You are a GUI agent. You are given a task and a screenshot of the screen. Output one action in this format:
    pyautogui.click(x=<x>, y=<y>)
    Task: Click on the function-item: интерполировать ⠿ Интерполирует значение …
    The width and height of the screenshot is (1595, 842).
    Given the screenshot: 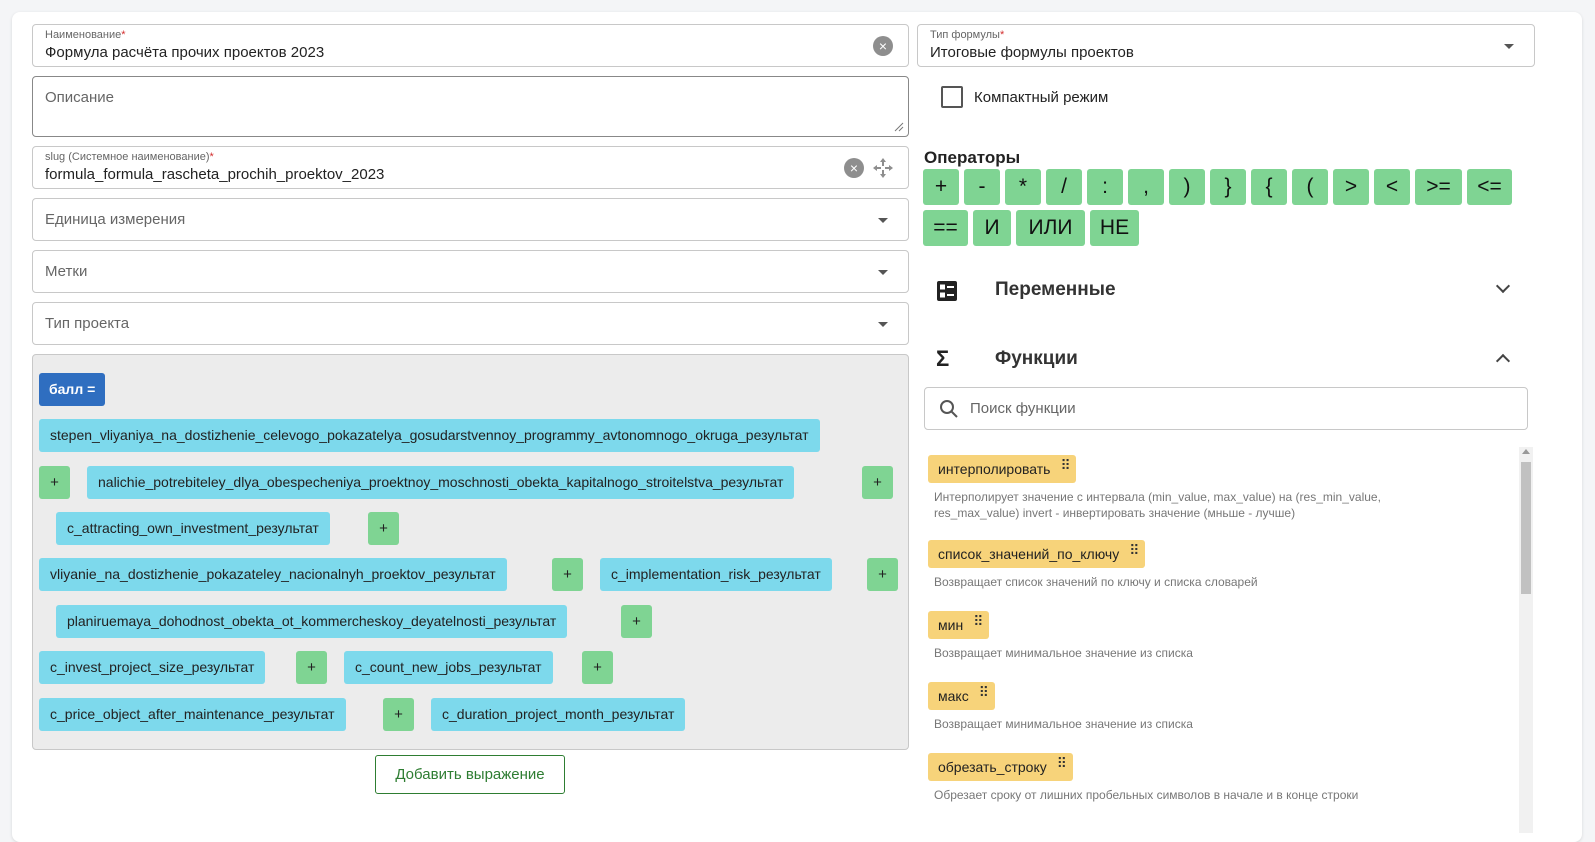 What is the action you would take?
    pyautogui.click(x=1193, y=488)
    